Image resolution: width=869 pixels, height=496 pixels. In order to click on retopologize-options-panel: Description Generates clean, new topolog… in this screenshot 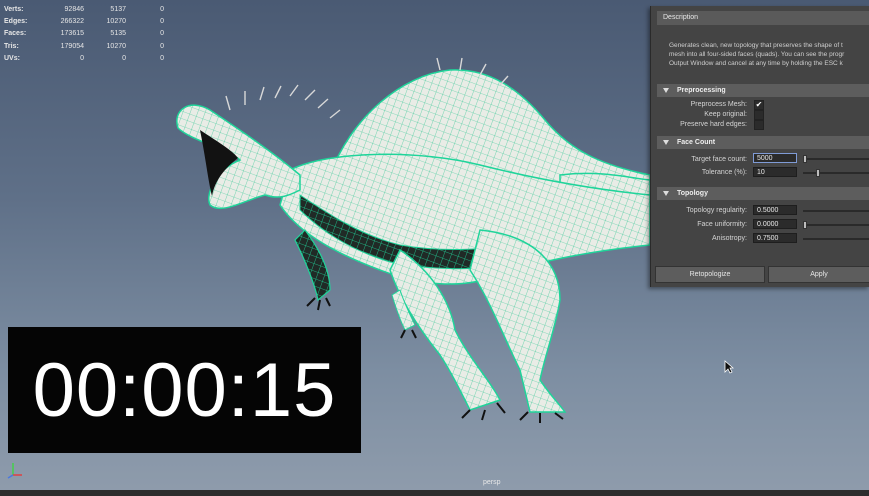, I will do `click(759, 146)`.